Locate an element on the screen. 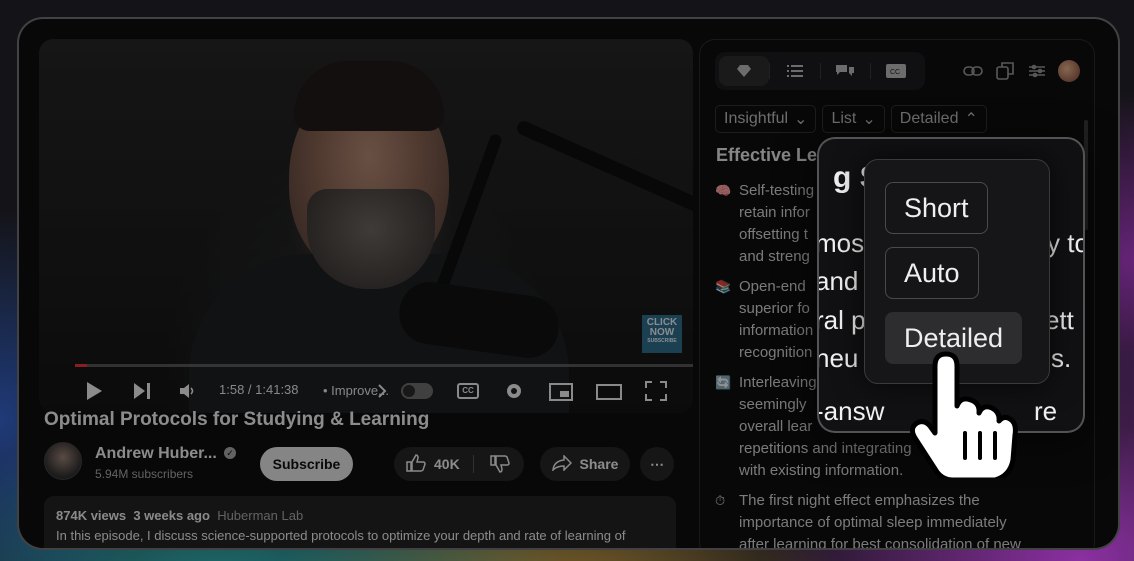 Image resolution: width=1134 pixels, height=561 pixels. zoom-line: neu is located at coordinates (838, 358).